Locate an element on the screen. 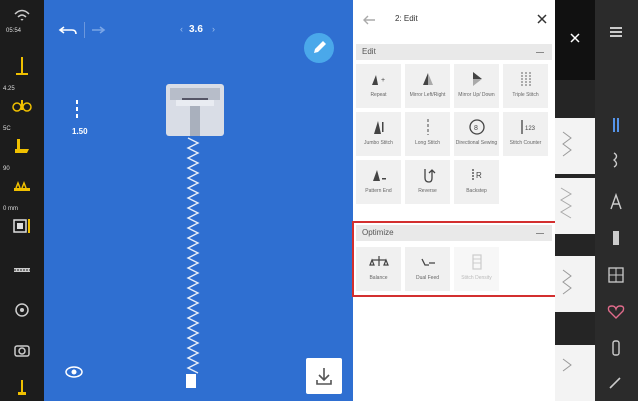  strip-header is located at coordinates (575, 40).